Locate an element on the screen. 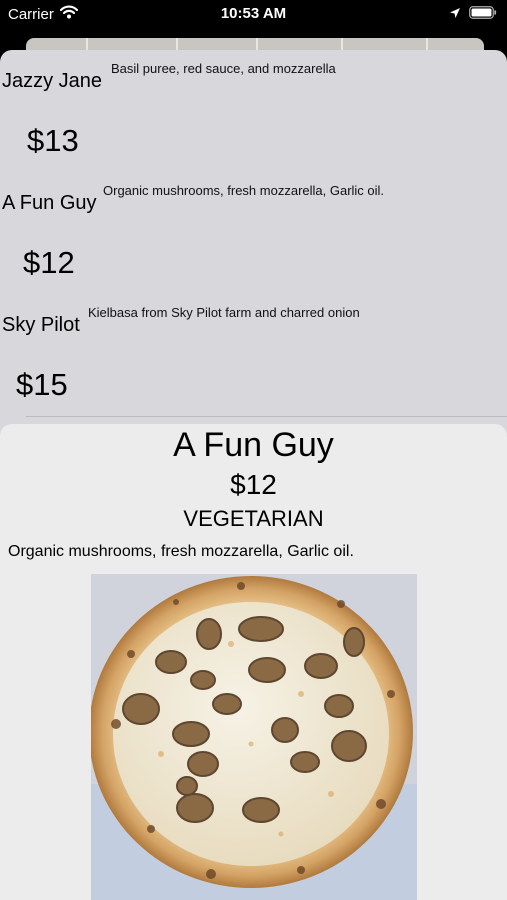  status-right is located at coordinates (473, 14).